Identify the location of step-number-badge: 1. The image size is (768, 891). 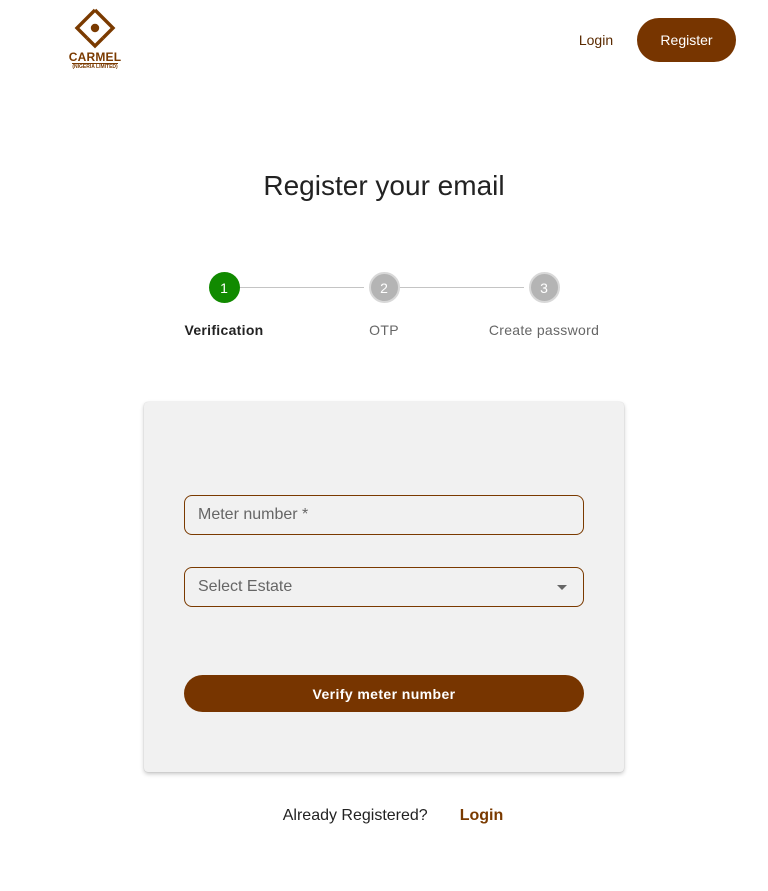
(224, 287).